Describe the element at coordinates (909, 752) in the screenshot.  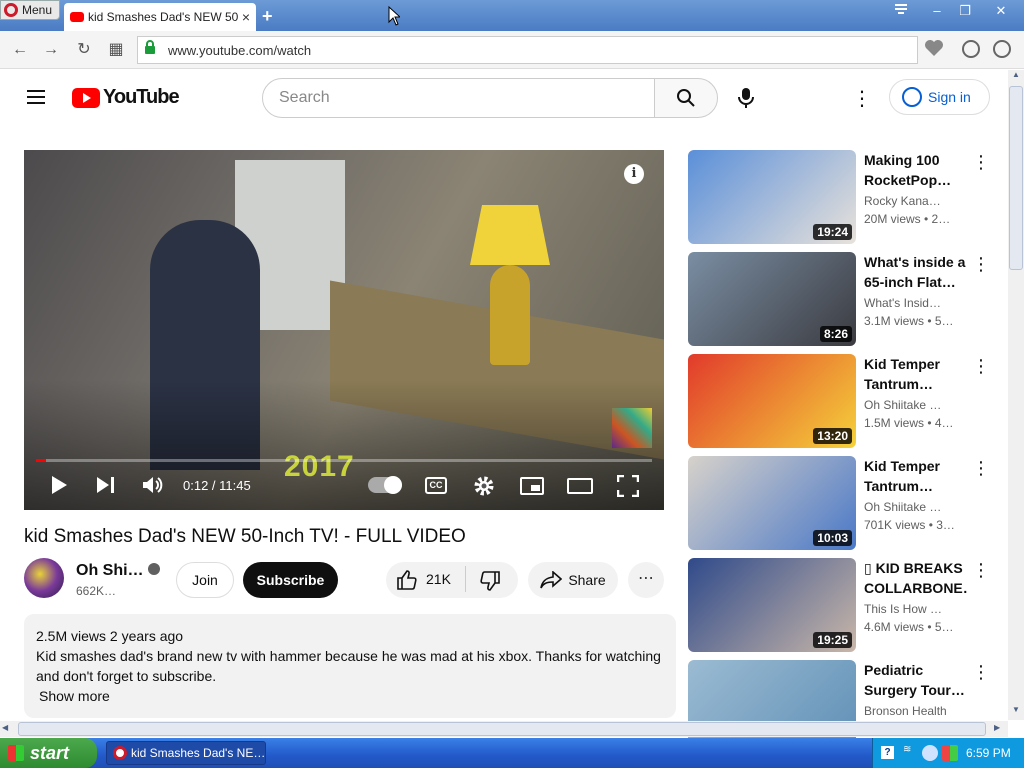
I see `network-icon: ≋` at that location.